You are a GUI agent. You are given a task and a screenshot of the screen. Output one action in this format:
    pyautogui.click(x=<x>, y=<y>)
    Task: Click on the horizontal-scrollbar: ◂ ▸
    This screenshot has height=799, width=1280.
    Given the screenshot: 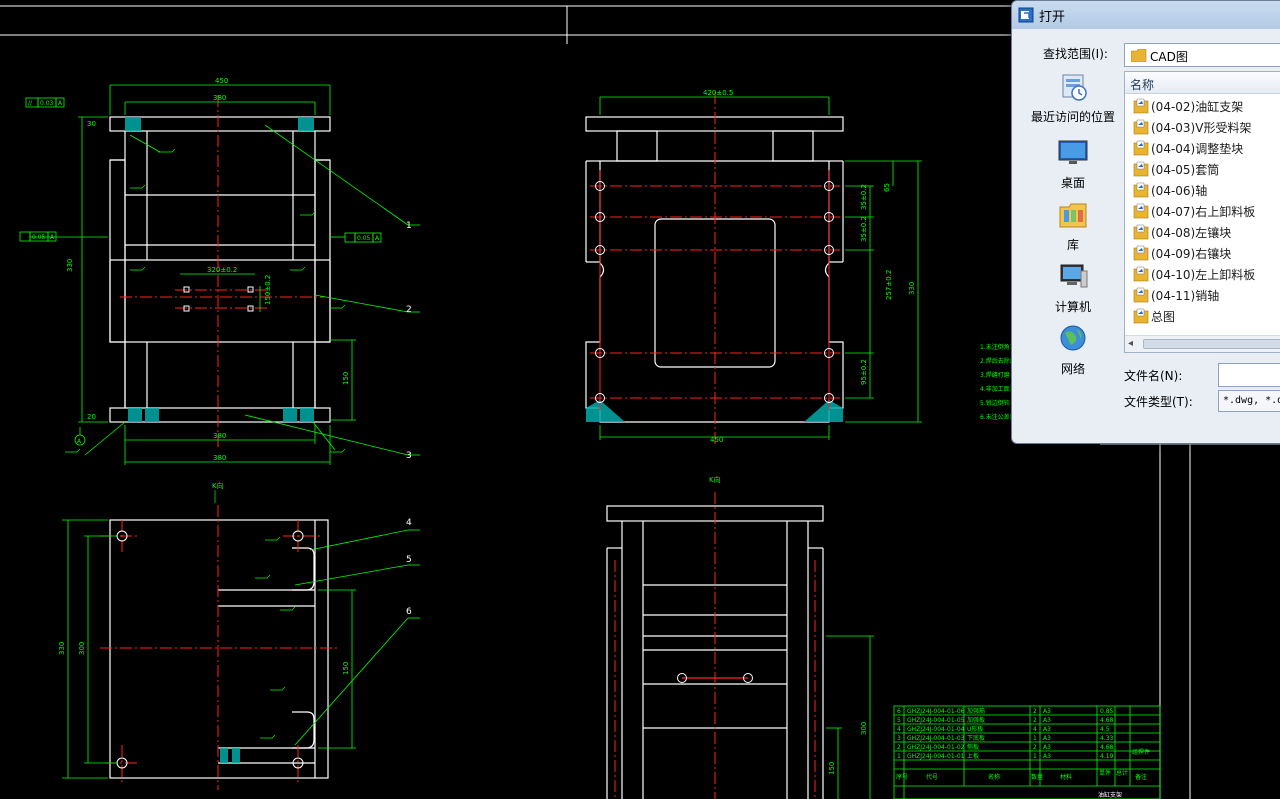 What is the action you would take?
    pyautogui.click(x=1202, y=343)
    